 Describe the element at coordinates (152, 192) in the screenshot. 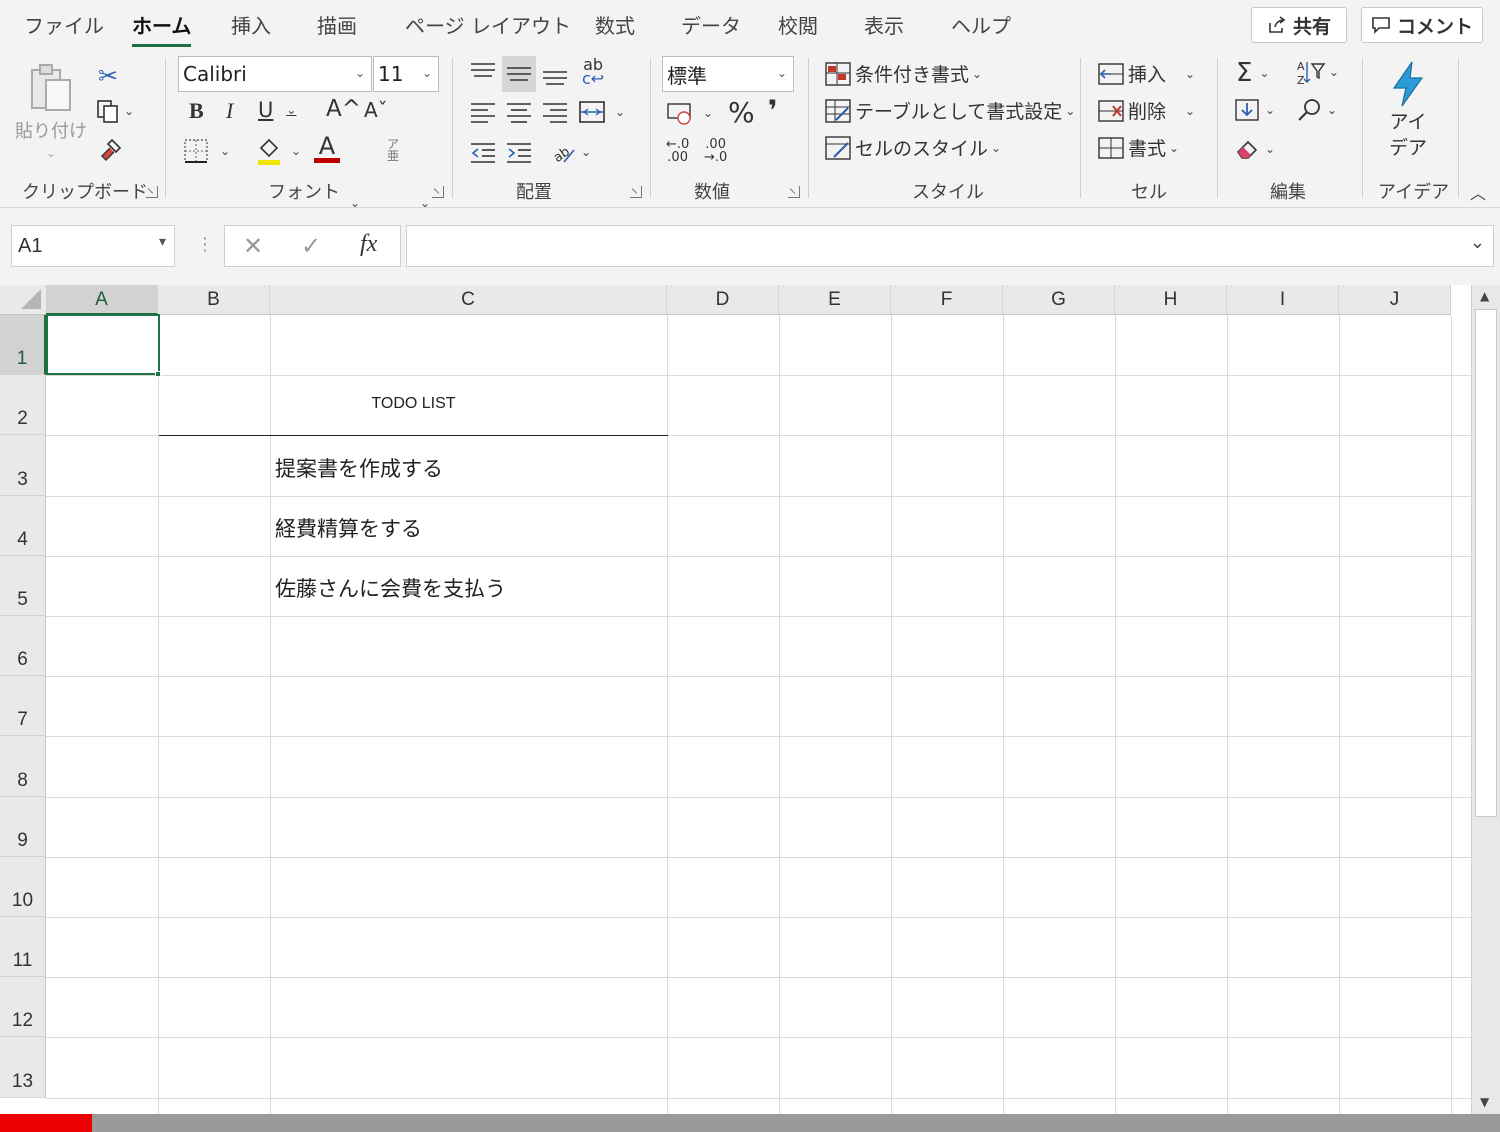

I see `clipboard-launcher-icon` at that location.